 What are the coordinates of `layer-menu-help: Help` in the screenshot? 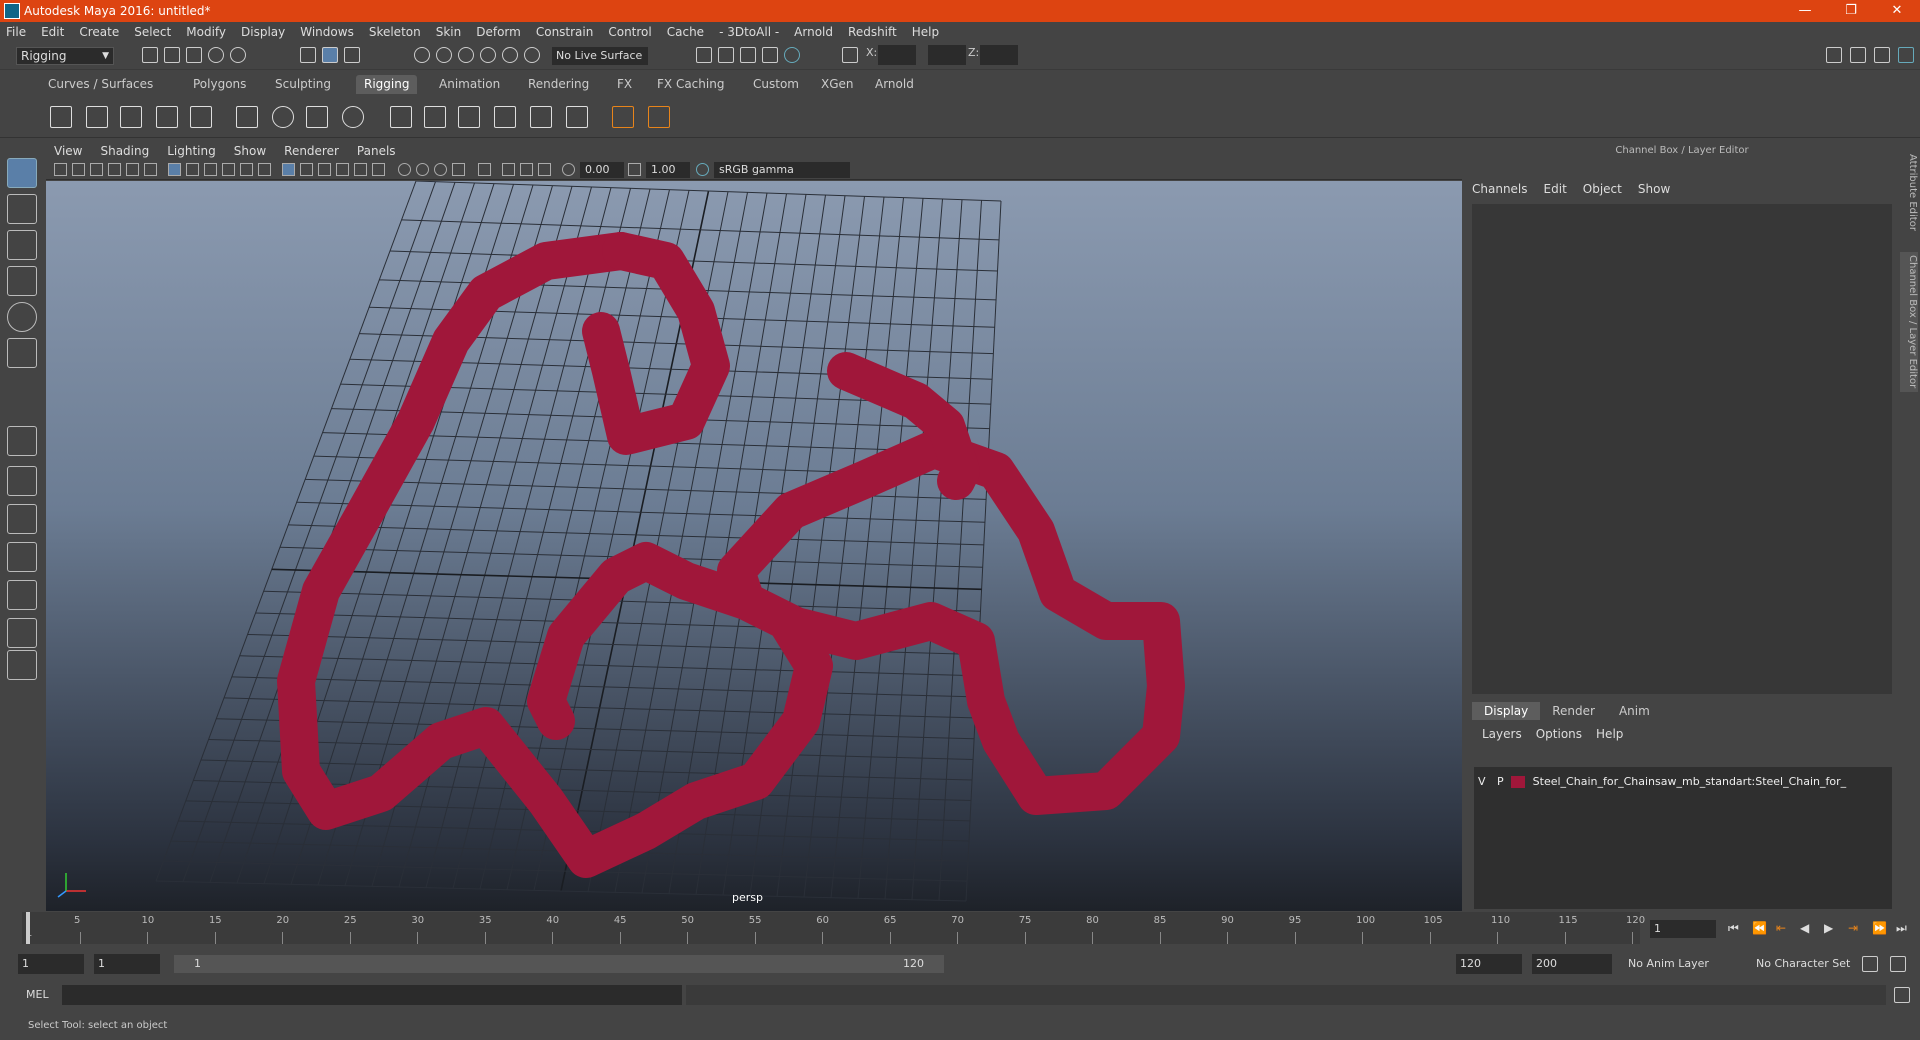 It's located at (1609, 734).